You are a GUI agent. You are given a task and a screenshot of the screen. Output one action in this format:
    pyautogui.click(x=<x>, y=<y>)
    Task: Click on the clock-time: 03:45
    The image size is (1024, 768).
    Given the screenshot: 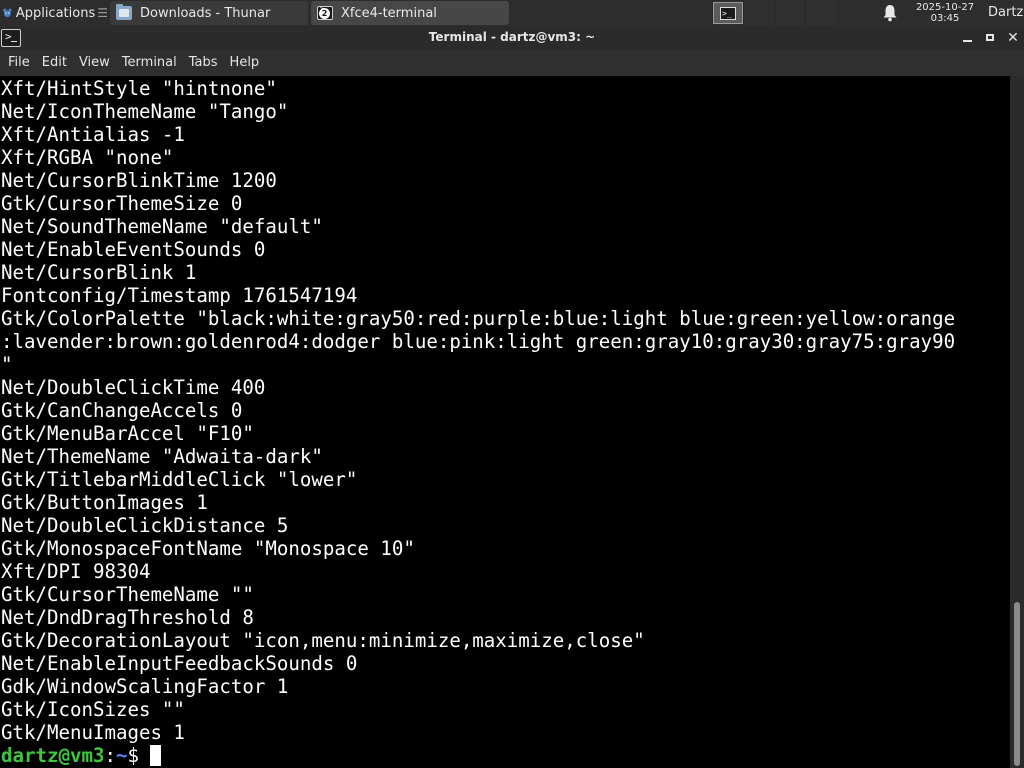 What is the action you would take?
    pyautogui.click(x=945, y=18)
    